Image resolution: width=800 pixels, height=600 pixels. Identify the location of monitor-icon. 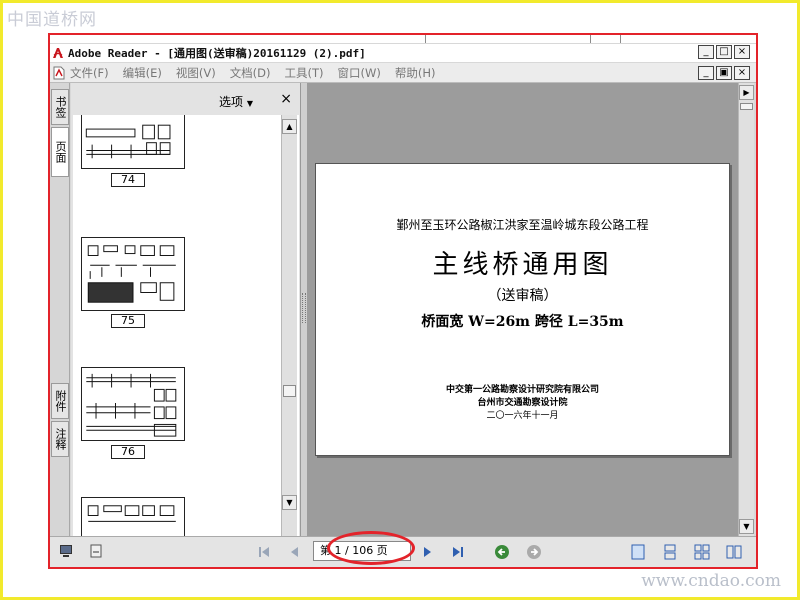
(66, 551).